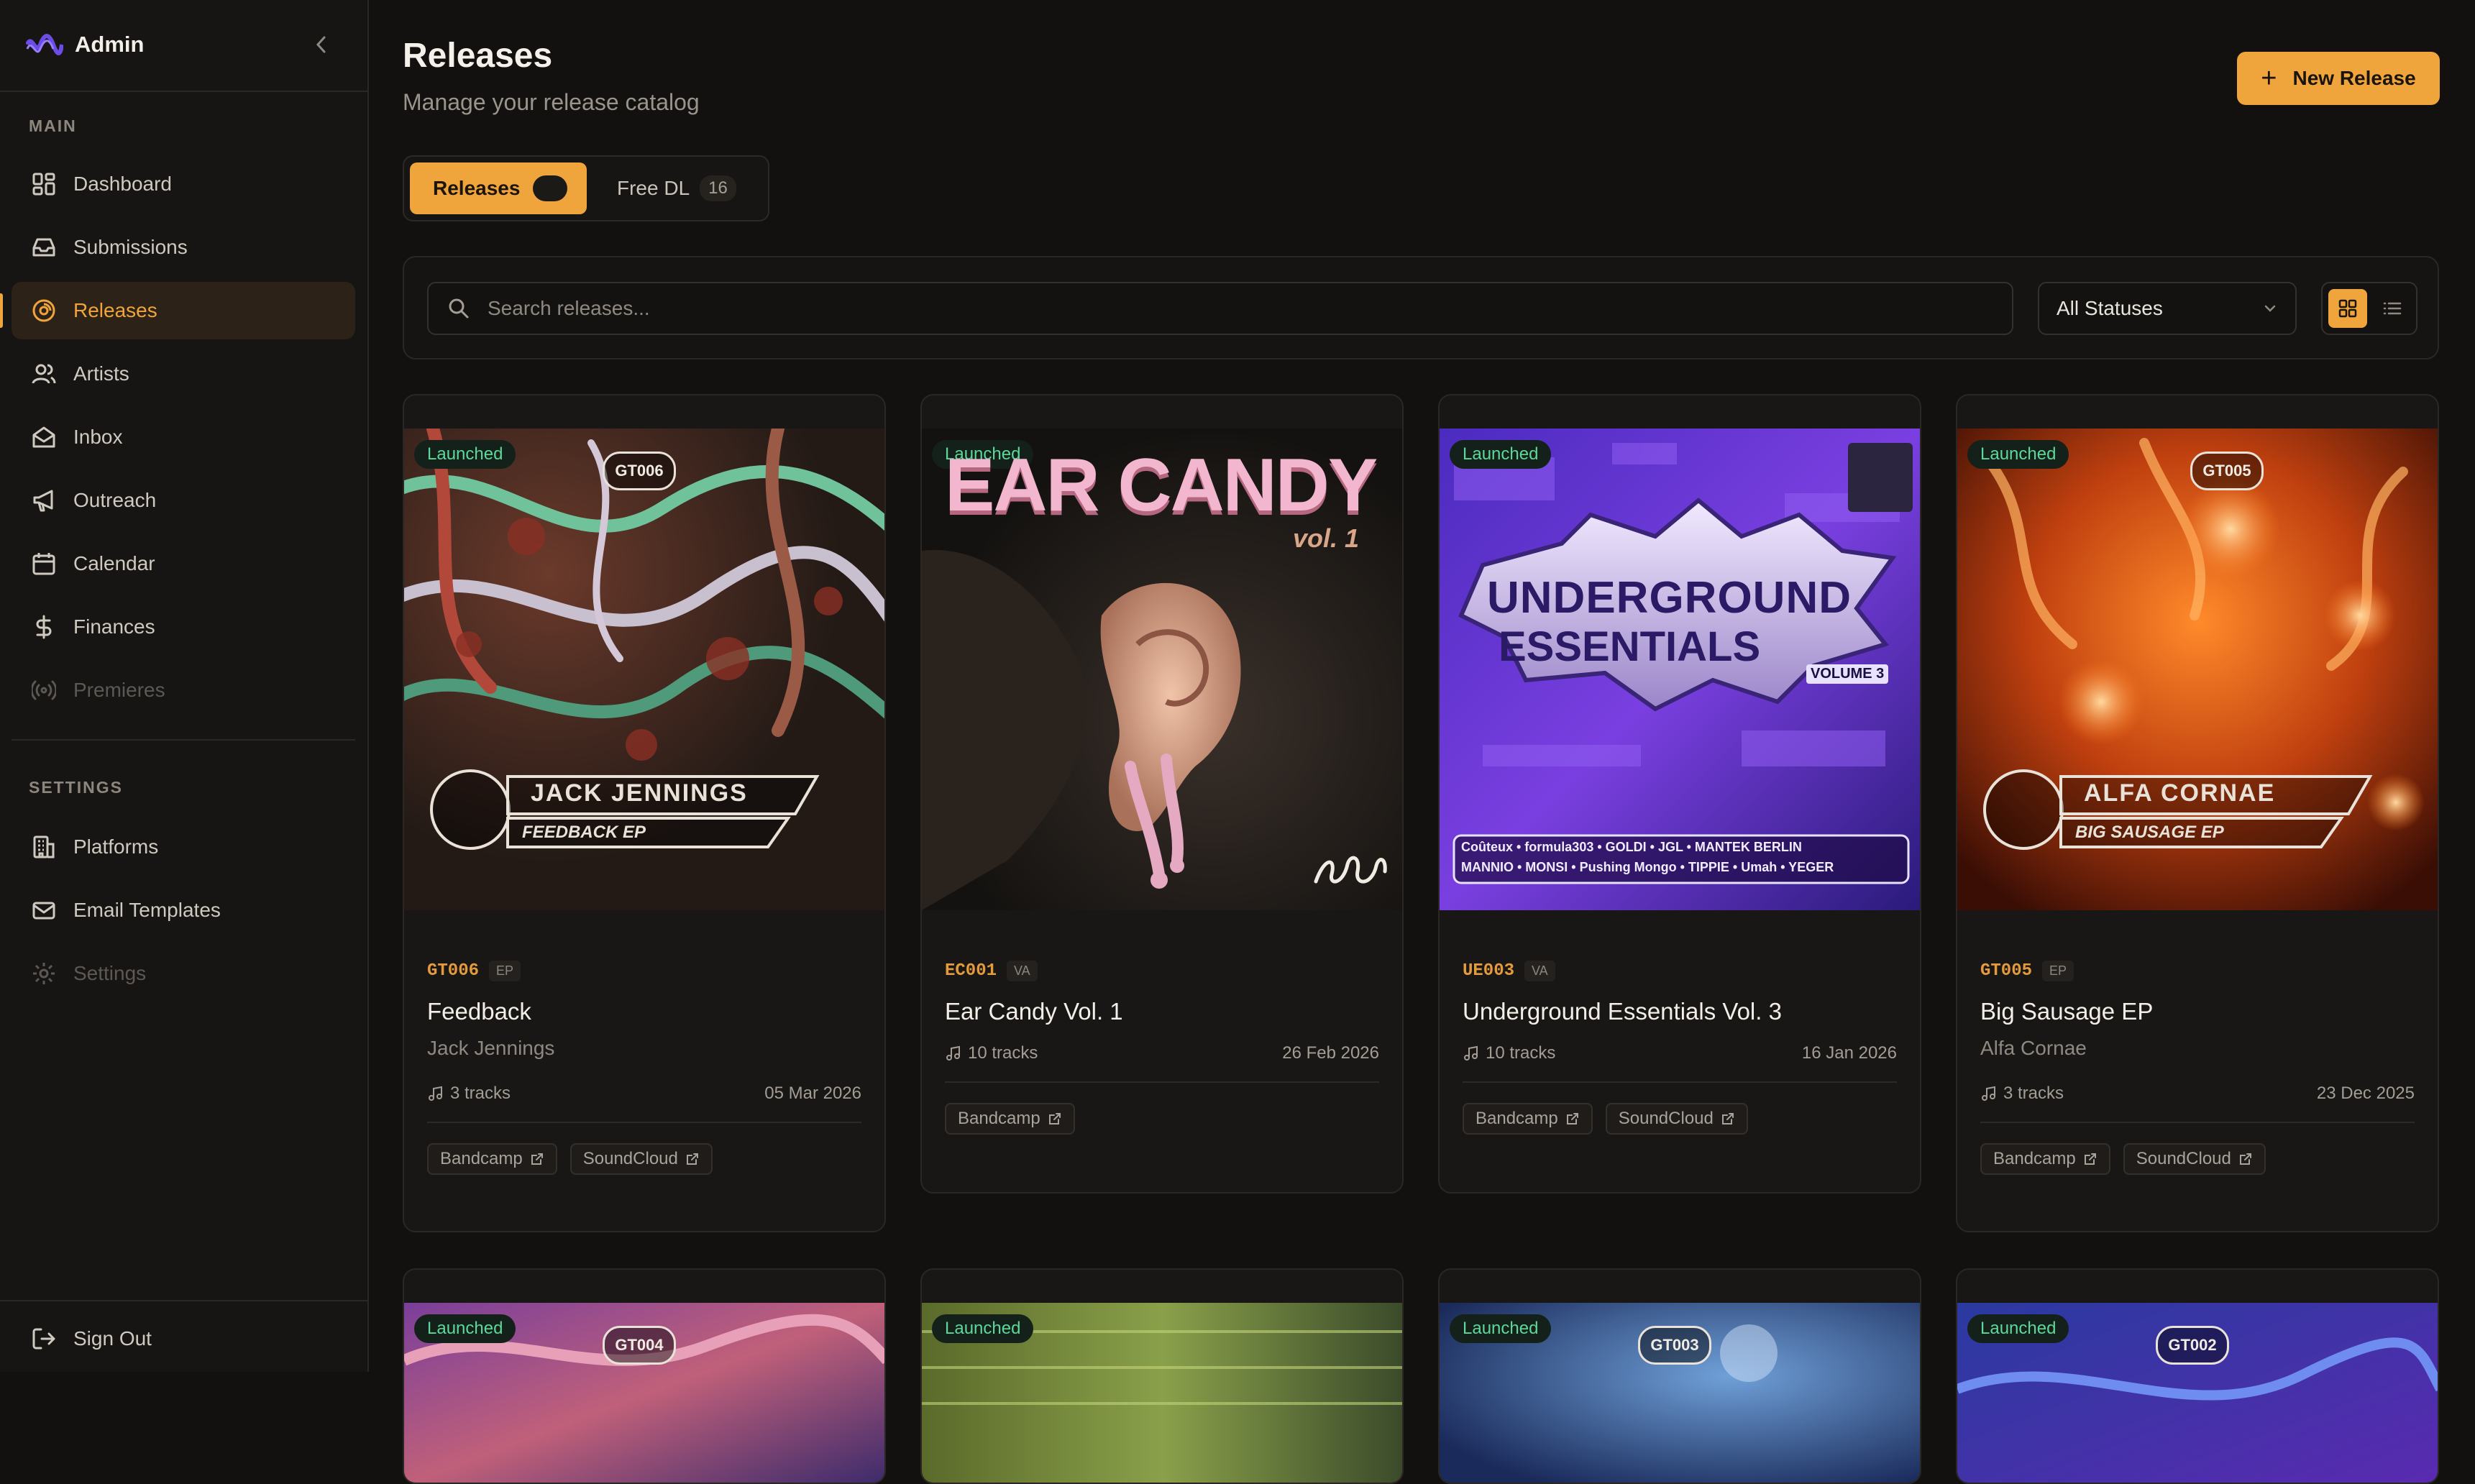 The image size is (2475, 1484). Describe the element at coordinates (119, 690) in the screenshot. I see `sidebar-item-label: Premieres` at that location.